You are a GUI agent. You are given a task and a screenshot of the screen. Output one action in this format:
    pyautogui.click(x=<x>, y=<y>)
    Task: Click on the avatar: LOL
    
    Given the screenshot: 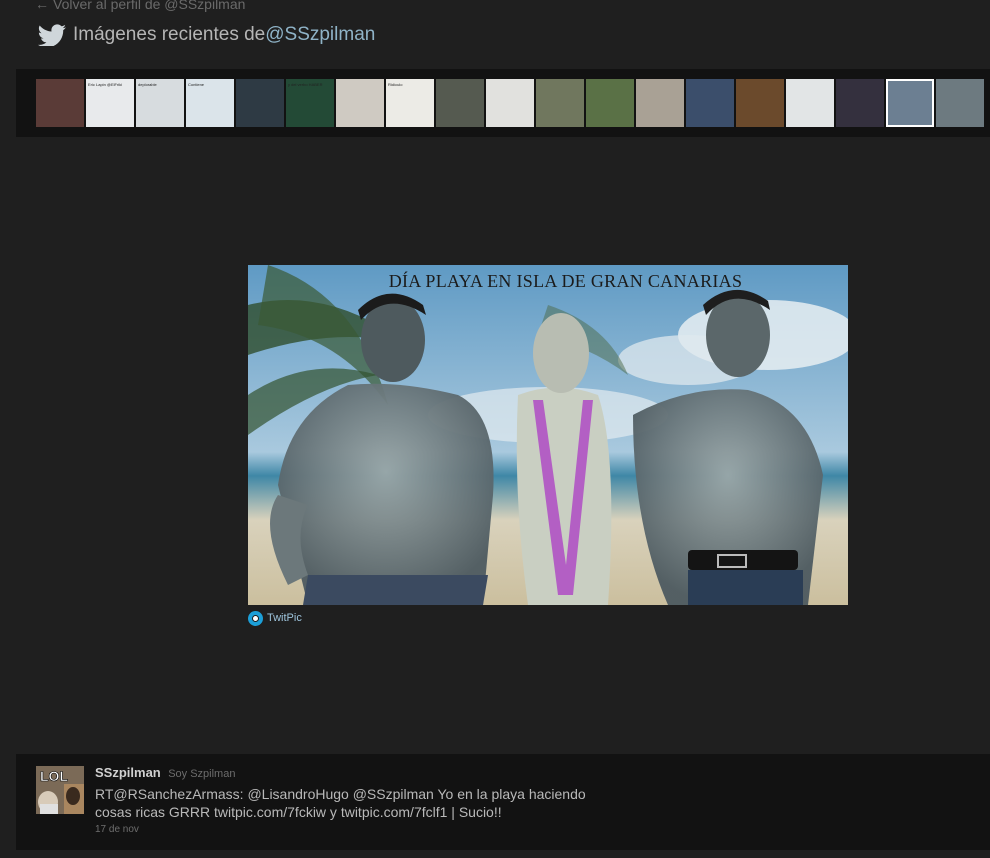 What is the action you would take?
    pyautogui.click(x=60, y=790)
    